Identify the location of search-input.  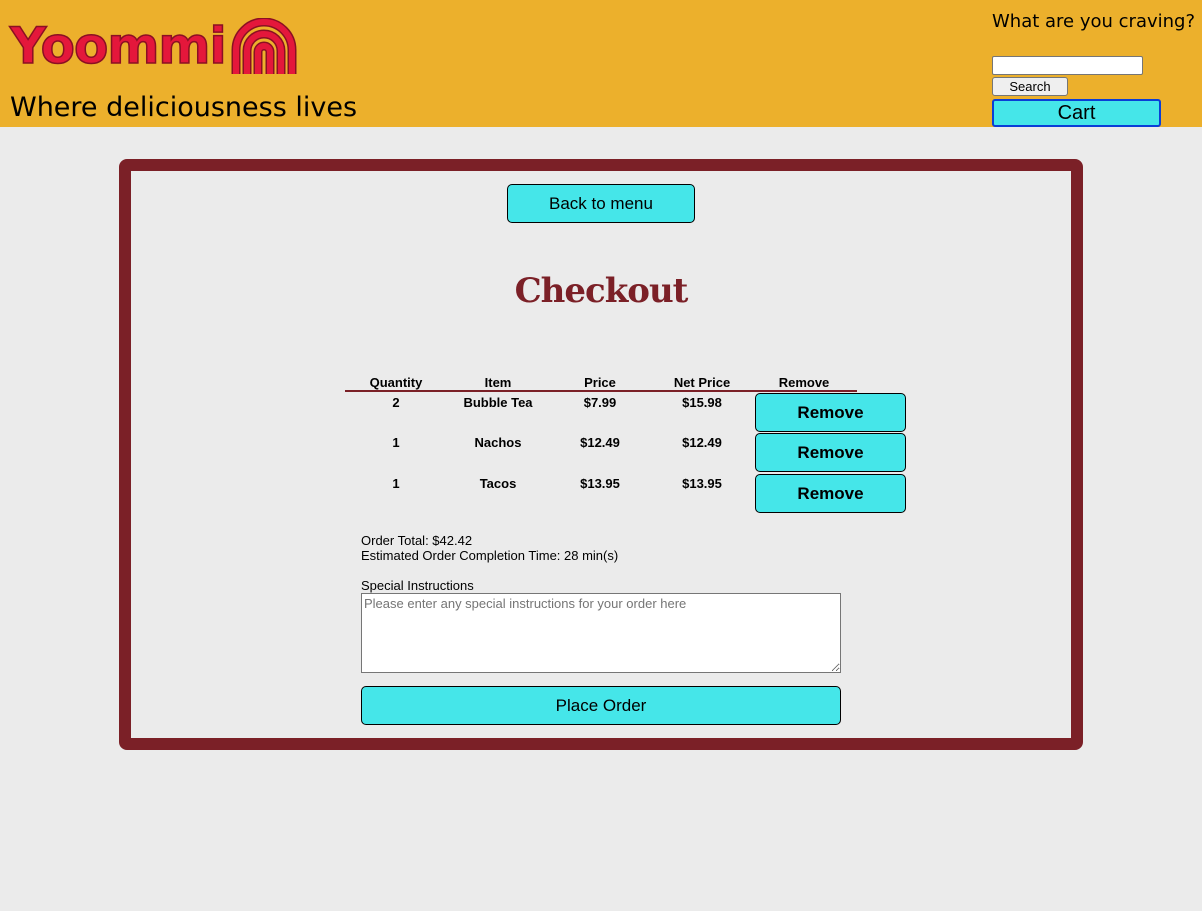
(1067, 65).